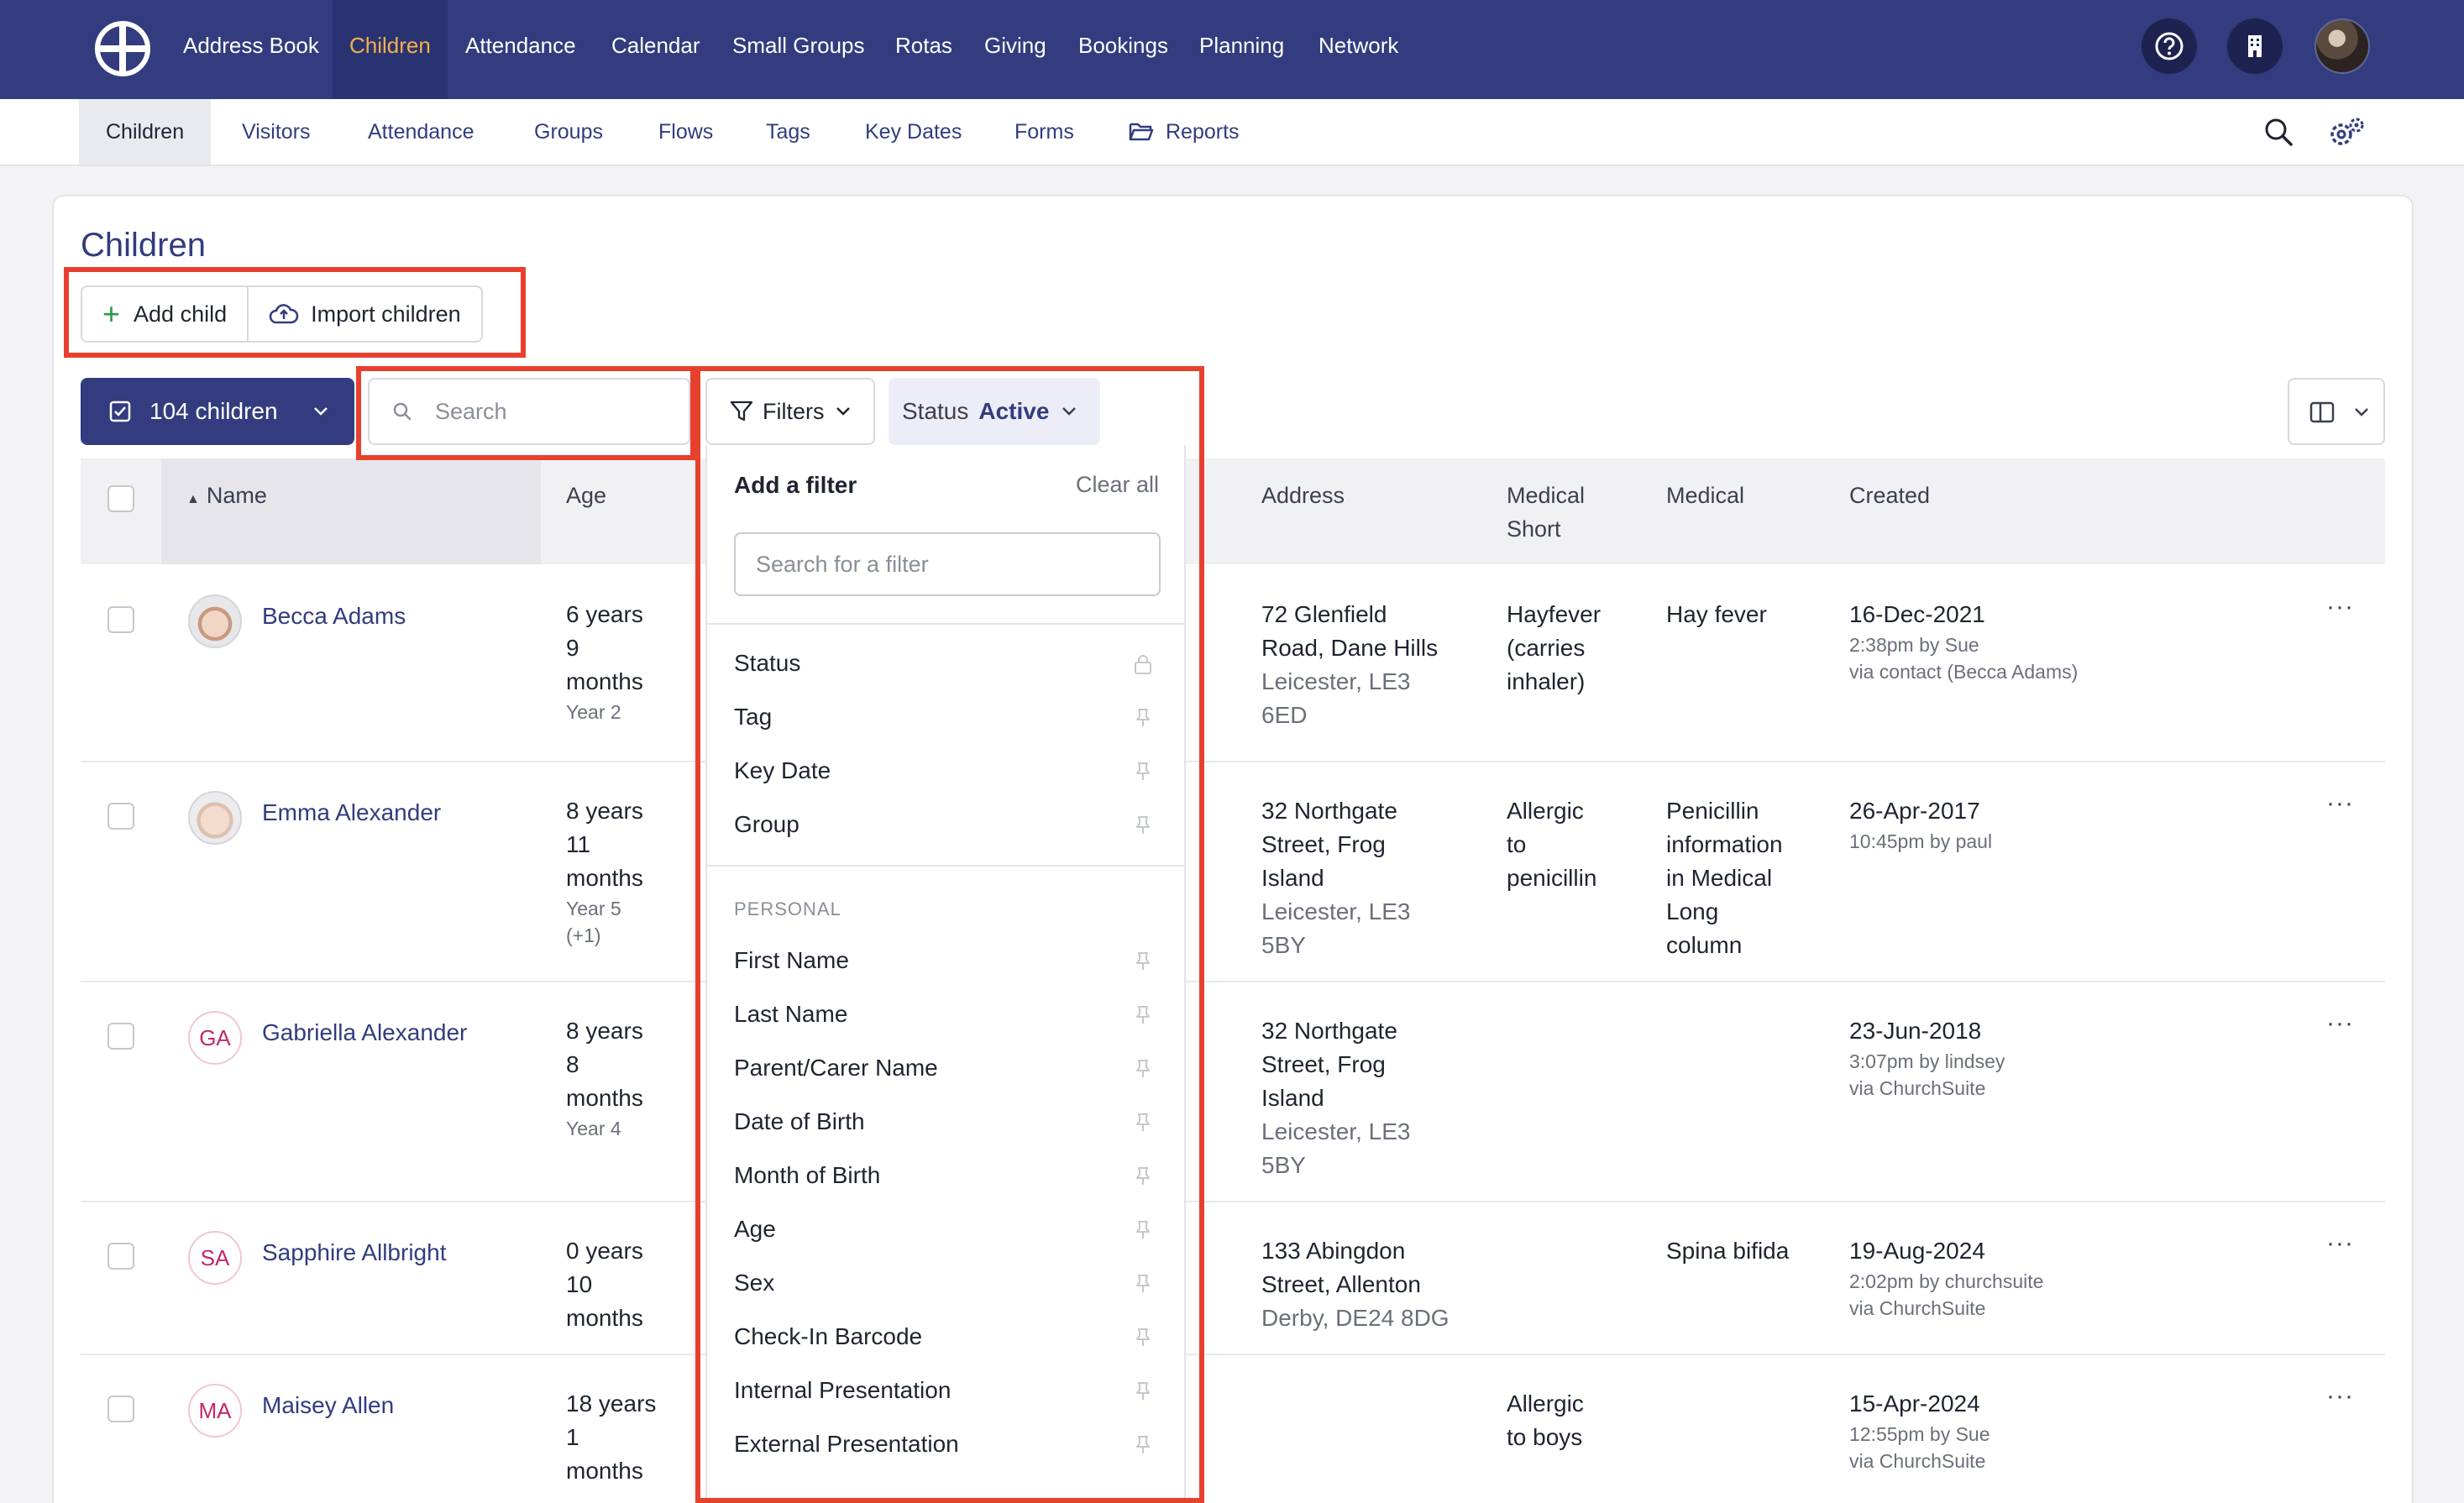  Describe the element at coordinates (520, 49) in the screenshot. I see `nav-attendance: Attendance` at that location.